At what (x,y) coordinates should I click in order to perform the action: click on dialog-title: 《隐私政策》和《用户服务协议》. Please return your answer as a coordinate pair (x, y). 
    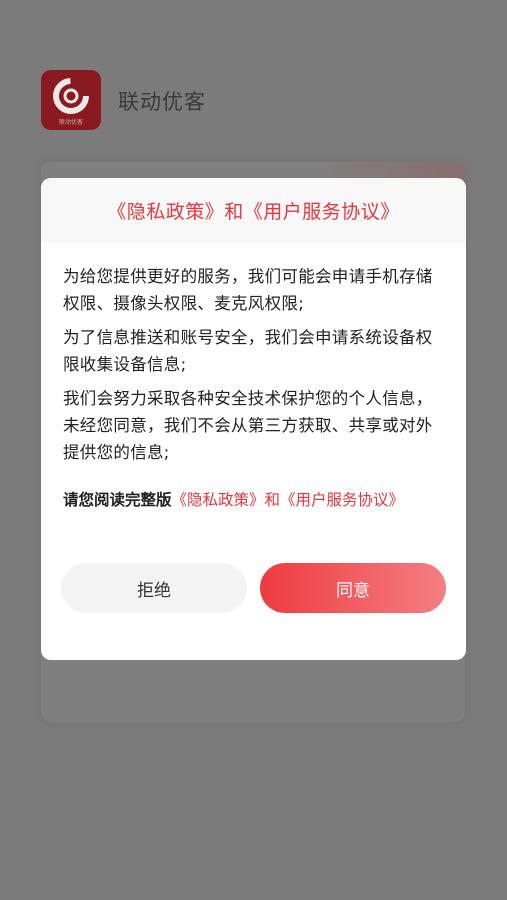
    Looking at the image, I should click on (253, 212).